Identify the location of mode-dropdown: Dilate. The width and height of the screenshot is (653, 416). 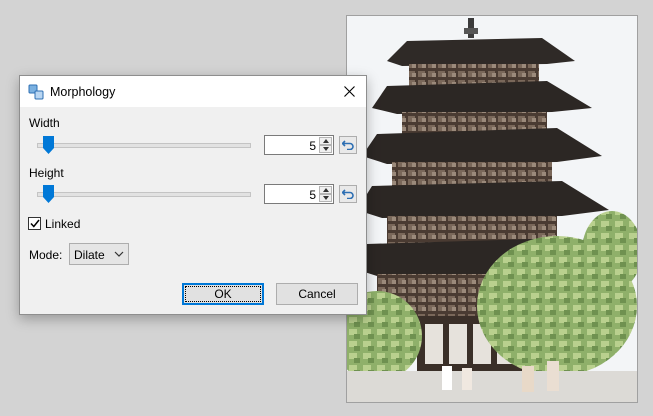
(99, 254).